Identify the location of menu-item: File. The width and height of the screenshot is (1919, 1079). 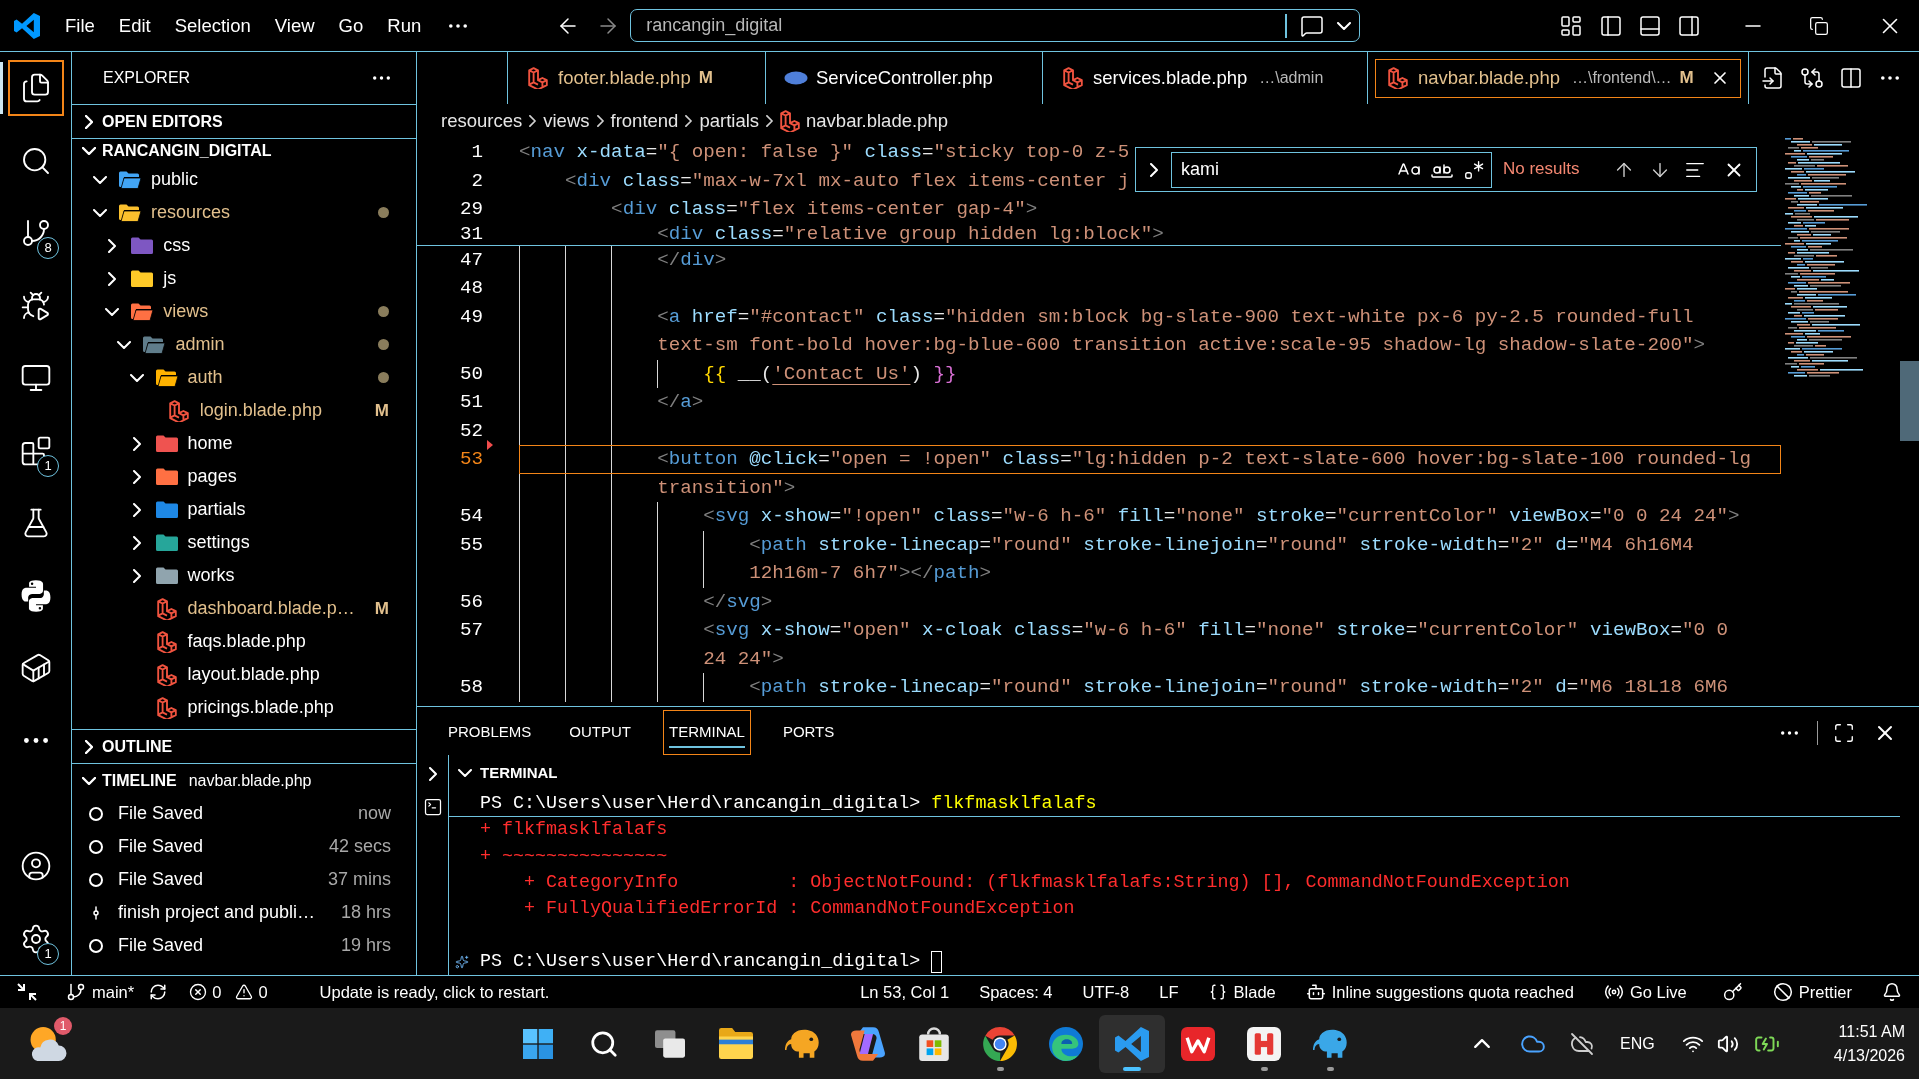
(80, 25).